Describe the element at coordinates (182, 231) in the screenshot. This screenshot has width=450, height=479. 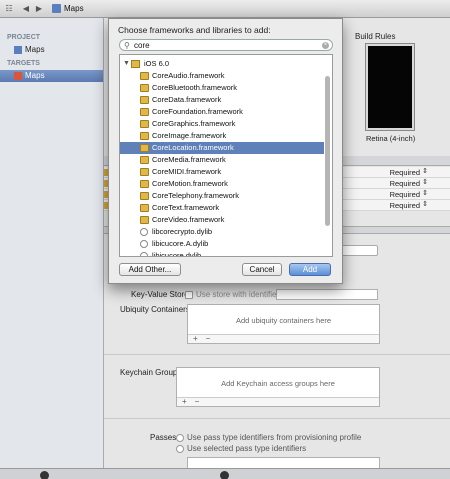
I see `list-item-label: libcorecrypto.dylib` at that location.